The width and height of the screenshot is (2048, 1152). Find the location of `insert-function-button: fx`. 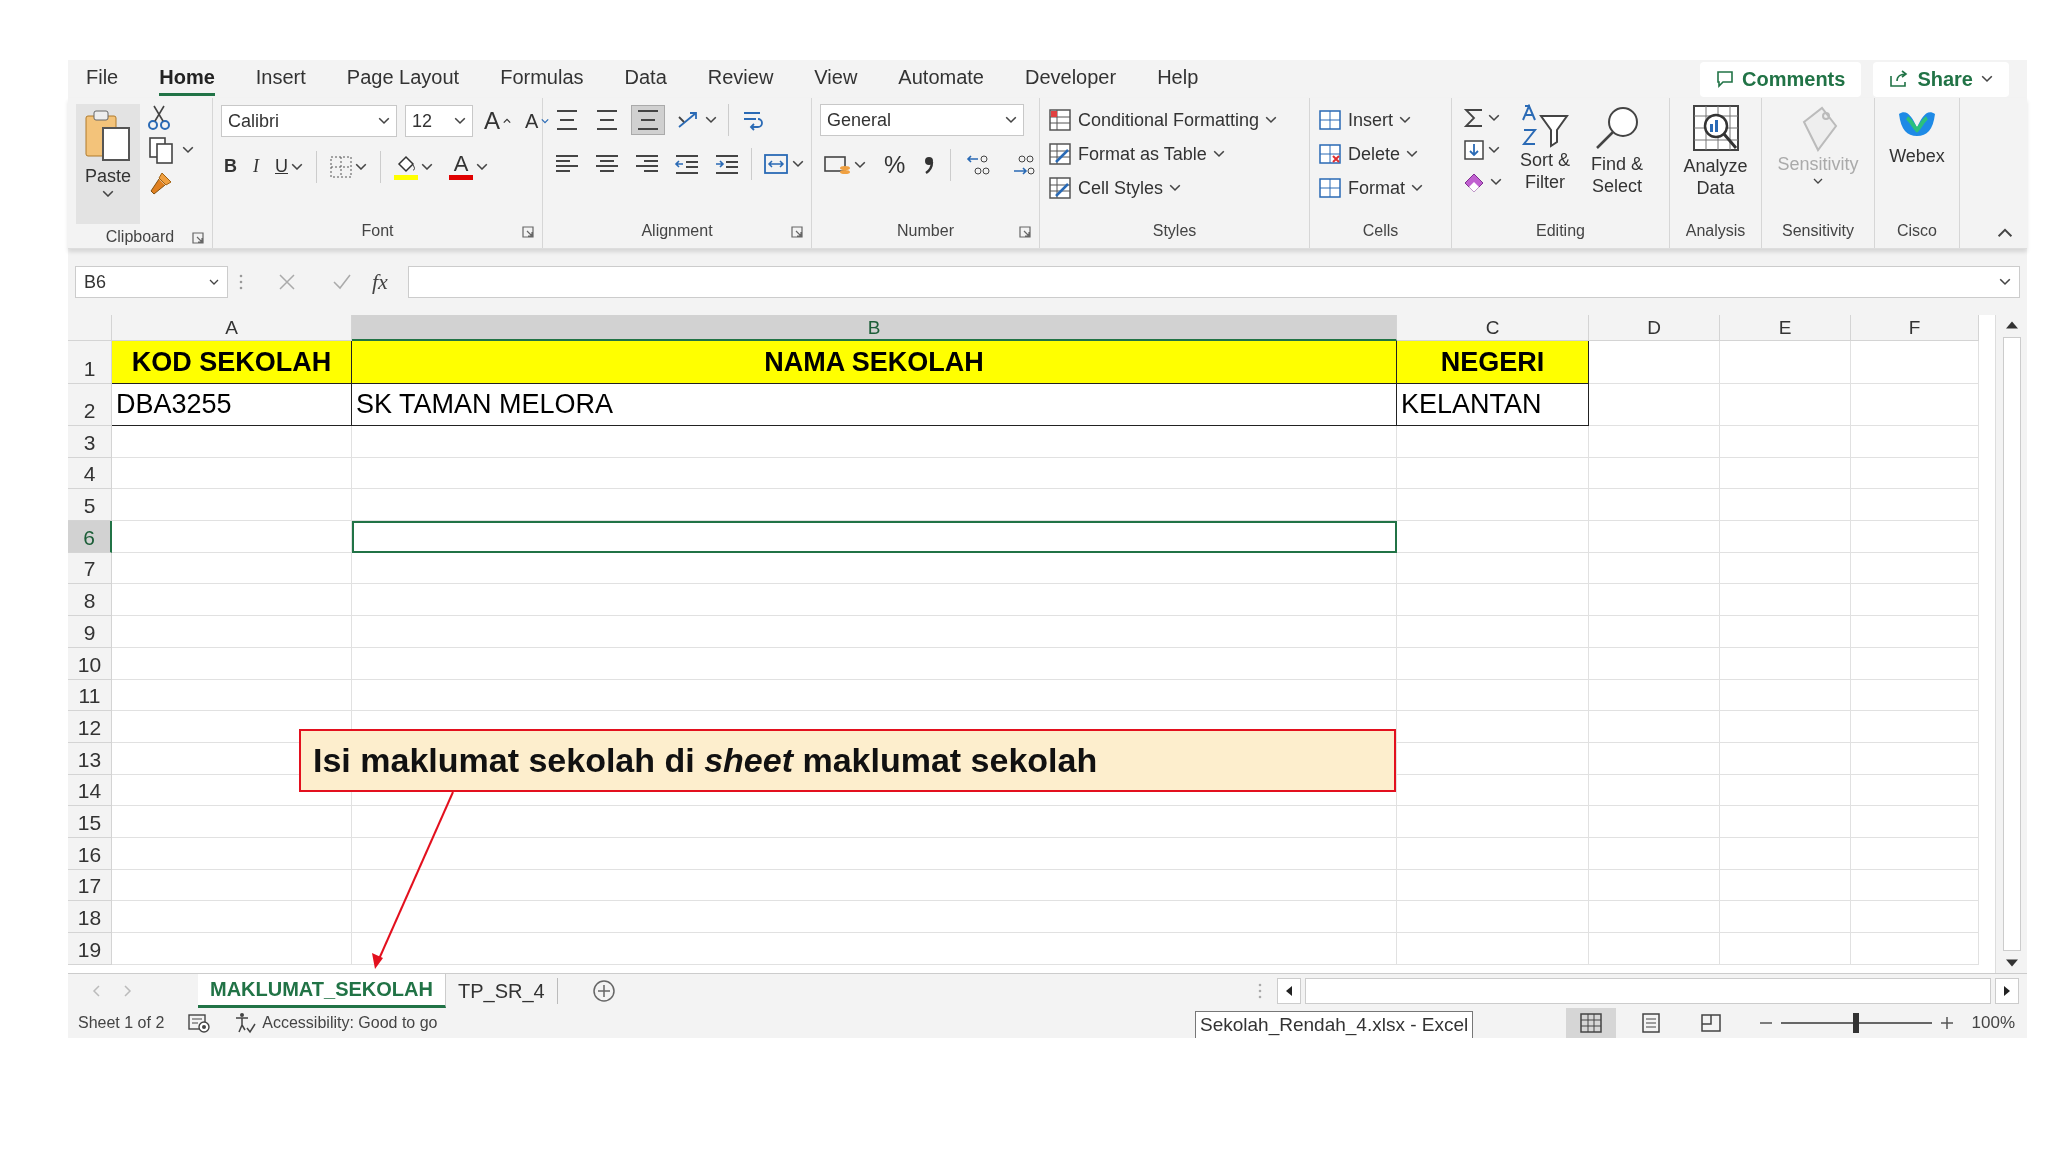

insert-function-button: fx is located at coordinates (380, 282).